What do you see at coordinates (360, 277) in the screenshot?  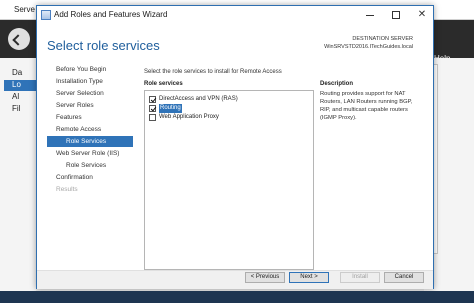 I see `install-button: Install` at bounding box center [360, 277].